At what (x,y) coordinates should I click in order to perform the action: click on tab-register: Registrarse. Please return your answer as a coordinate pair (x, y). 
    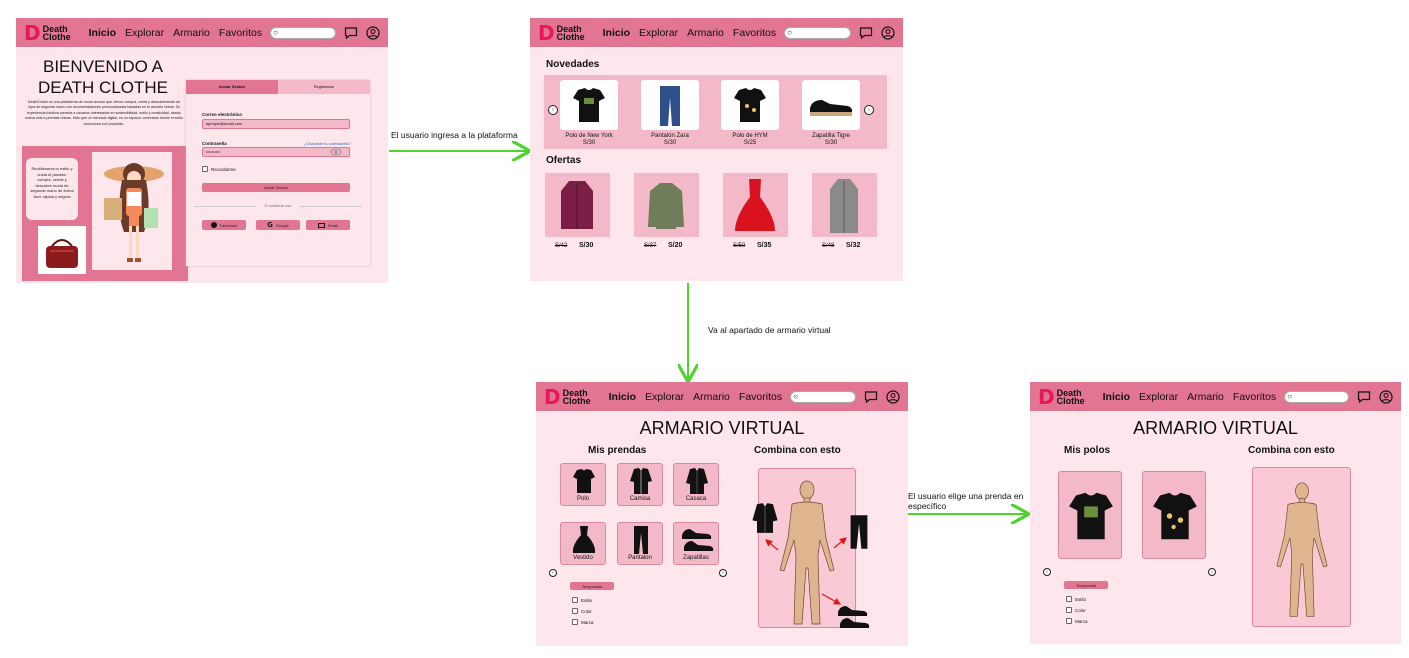
    Looking at the image, I should click on (324, 87).